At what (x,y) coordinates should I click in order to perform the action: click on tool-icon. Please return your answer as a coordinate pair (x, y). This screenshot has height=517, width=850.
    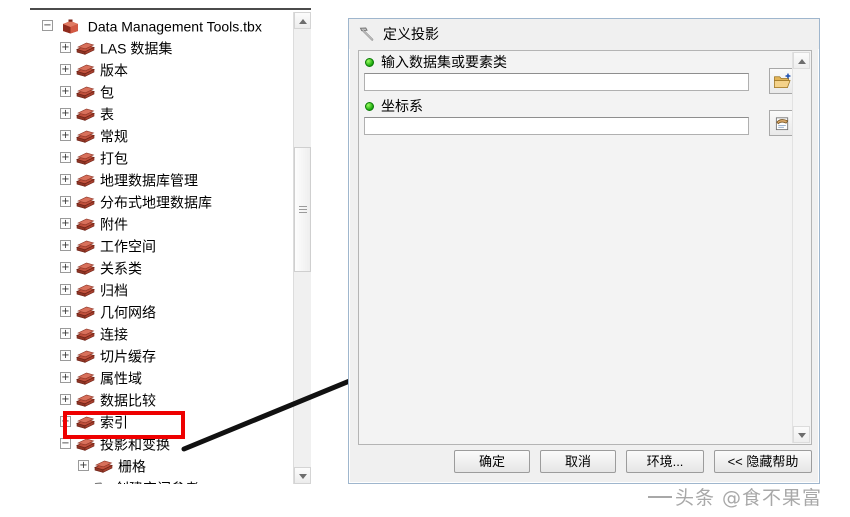
    Looking at the image, I should click on (102, 482).